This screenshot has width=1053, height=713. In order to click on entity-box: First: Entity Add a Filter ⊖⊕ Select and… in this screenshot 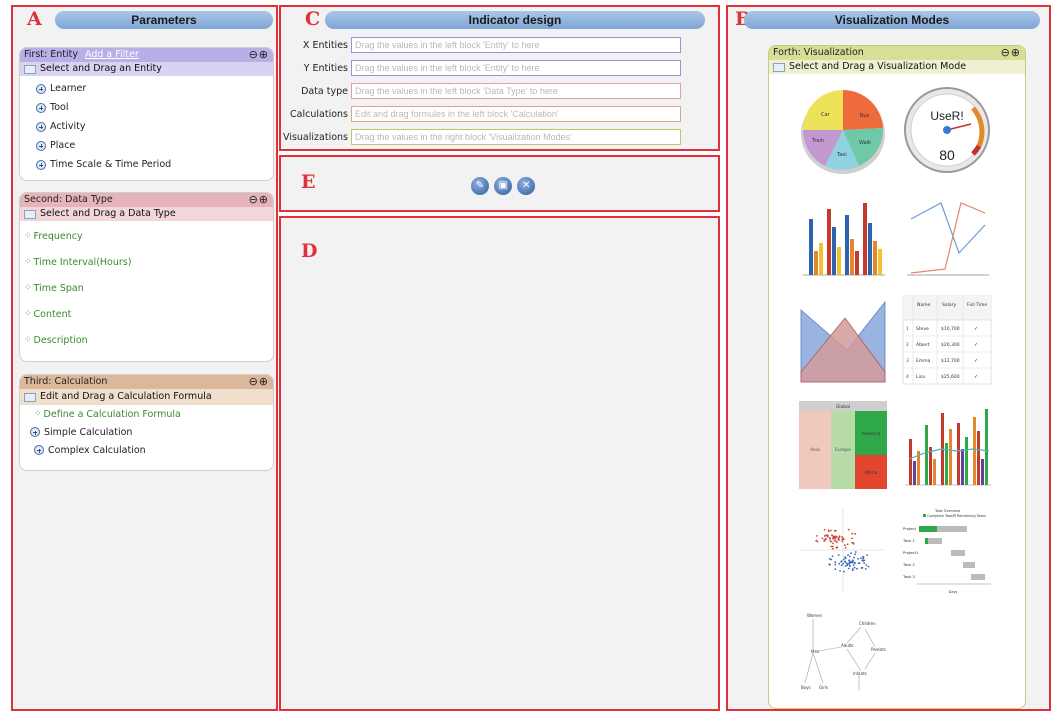, I will do `click(146, 114)`.